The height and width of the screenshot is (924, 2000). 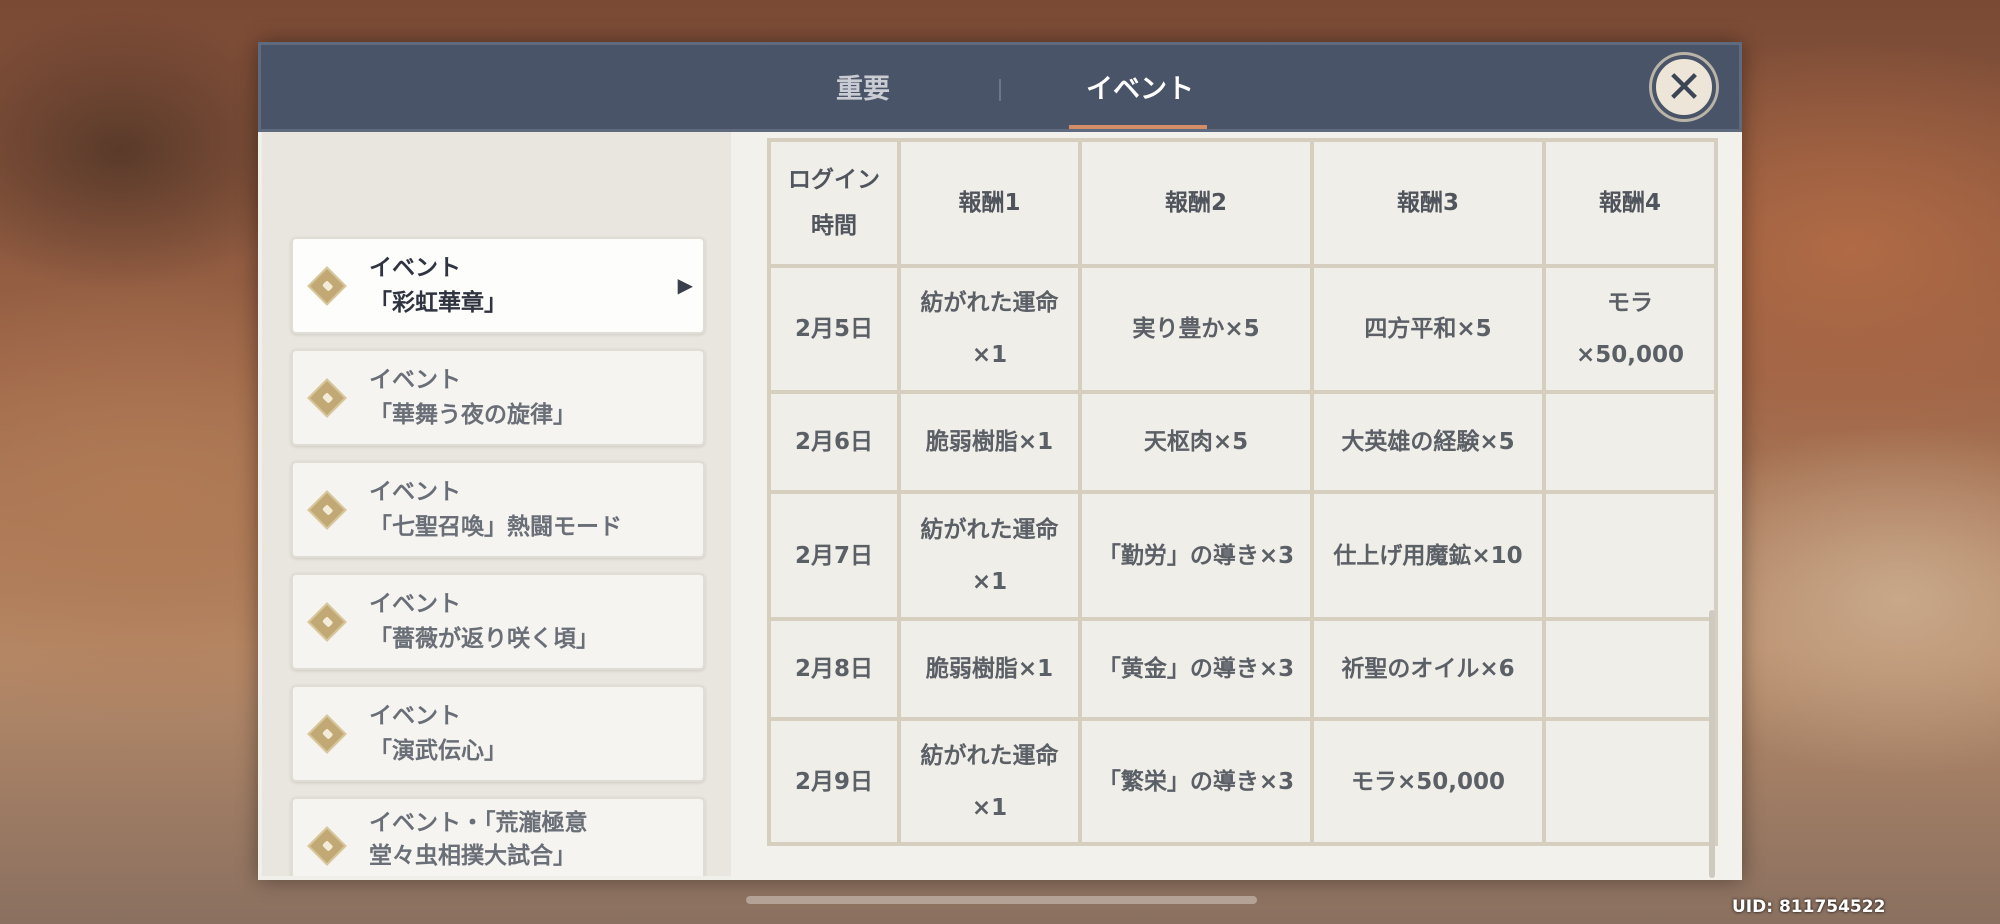 What do you see at coordinates (1140, 86) in the screenshot?
I see `tab-event: イベント` at bounding box center [1140, 86].